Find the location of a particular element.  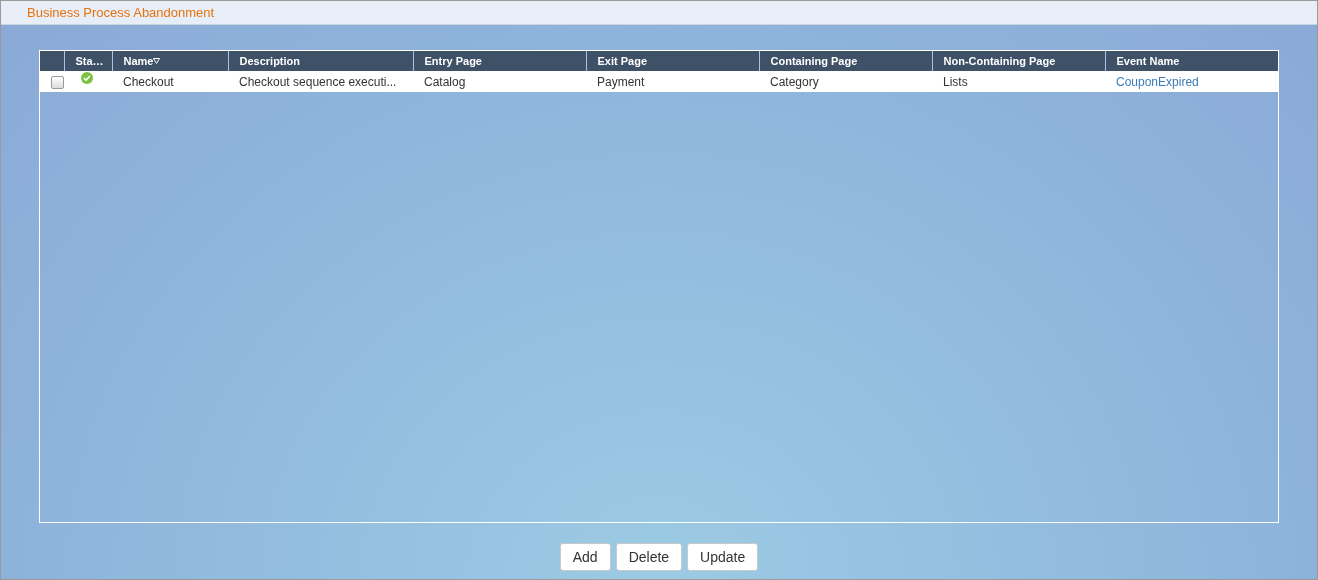

action-button: Update is located at coordinates (723, 557).